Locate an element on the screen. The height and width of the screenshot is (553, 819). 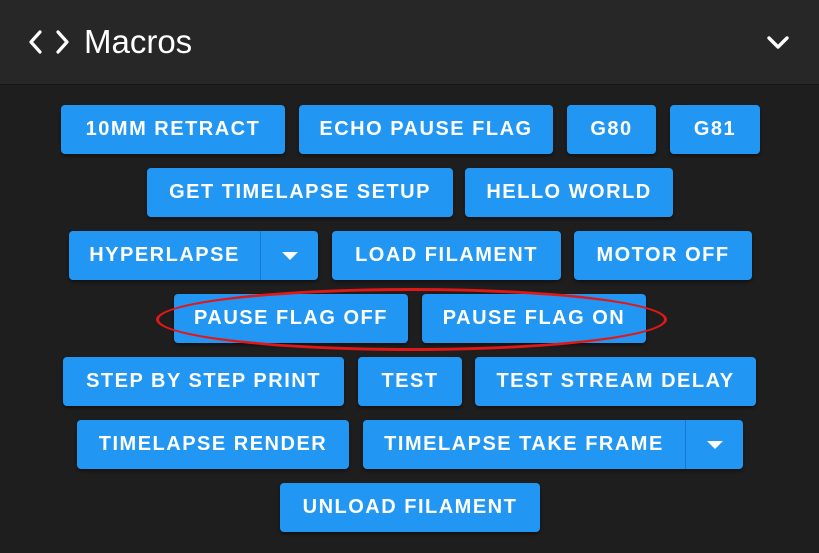
macro-pause-flag-on-button: PAUSE FLAG ON is located at coordinates (534, 318).